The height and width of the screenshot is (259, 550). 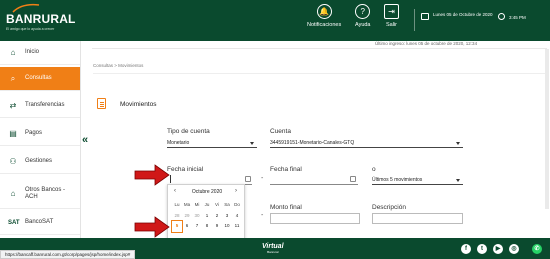 What do you see at coordinates (324, 25) in the screenshot?
I see `notifications-label: Notificaciones` at bounding box center [324, 25].